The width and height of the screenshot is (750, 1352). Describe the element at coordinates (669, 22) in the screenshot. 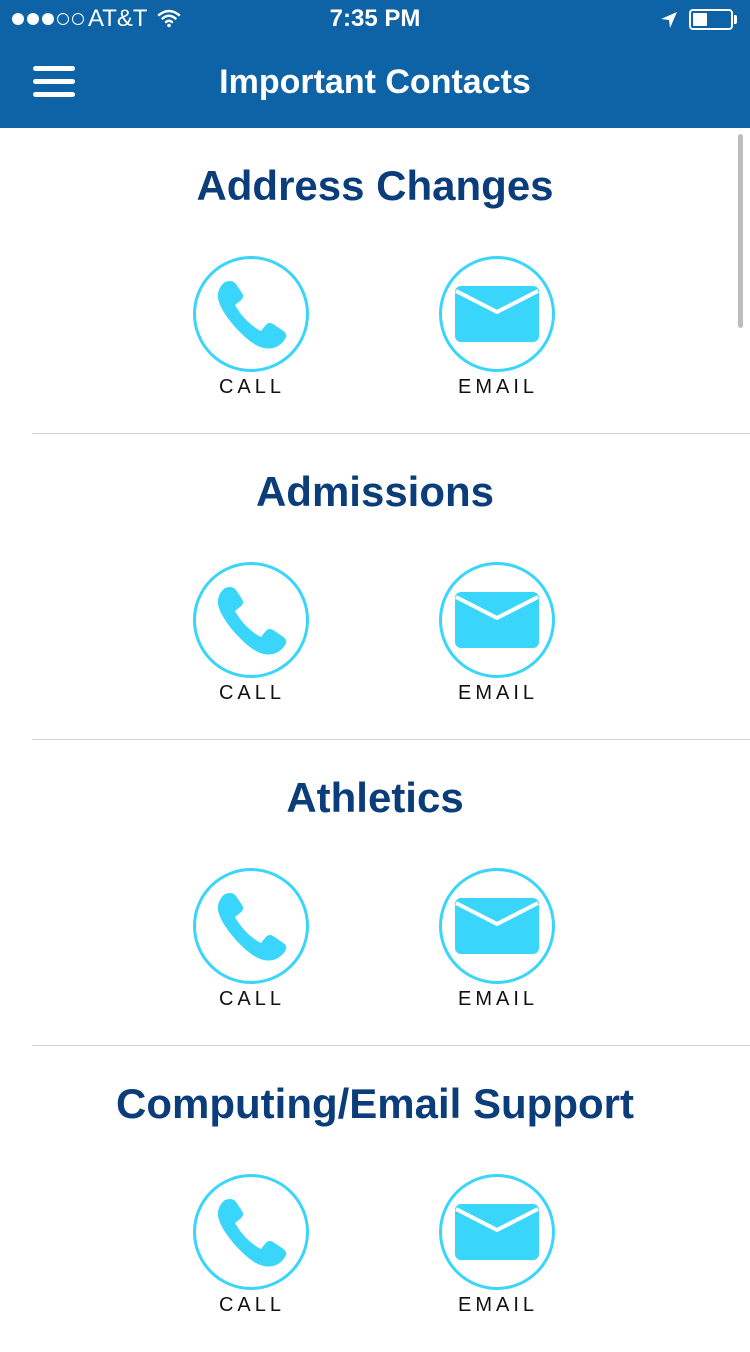

I see `location-arrow-icon` at that location.